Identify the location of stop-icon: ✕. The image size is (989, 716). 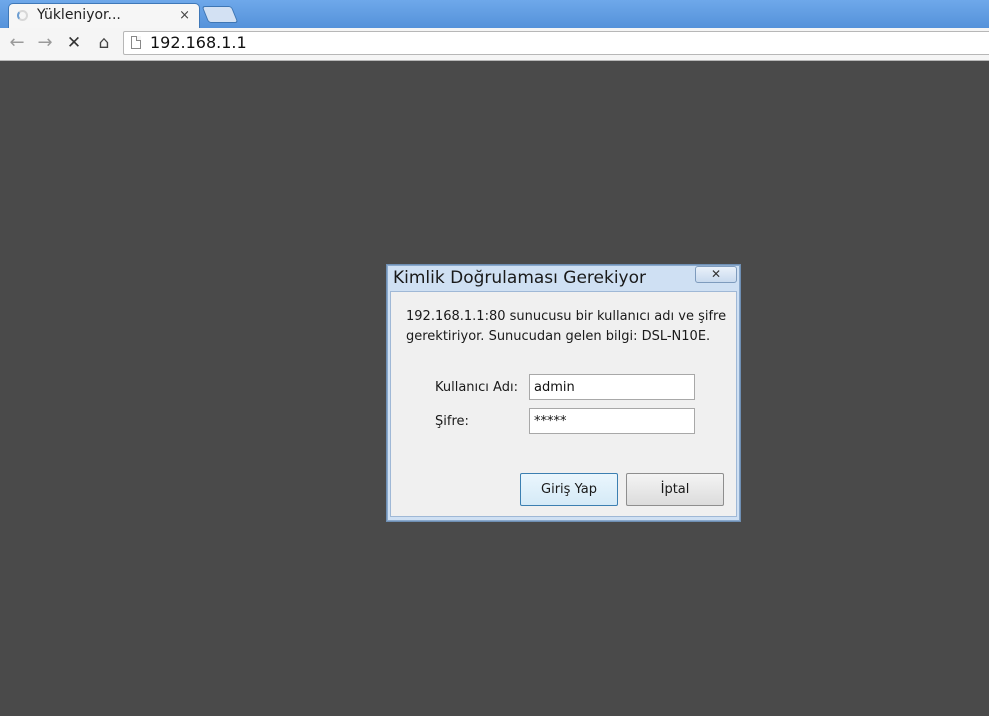
(74, 43).